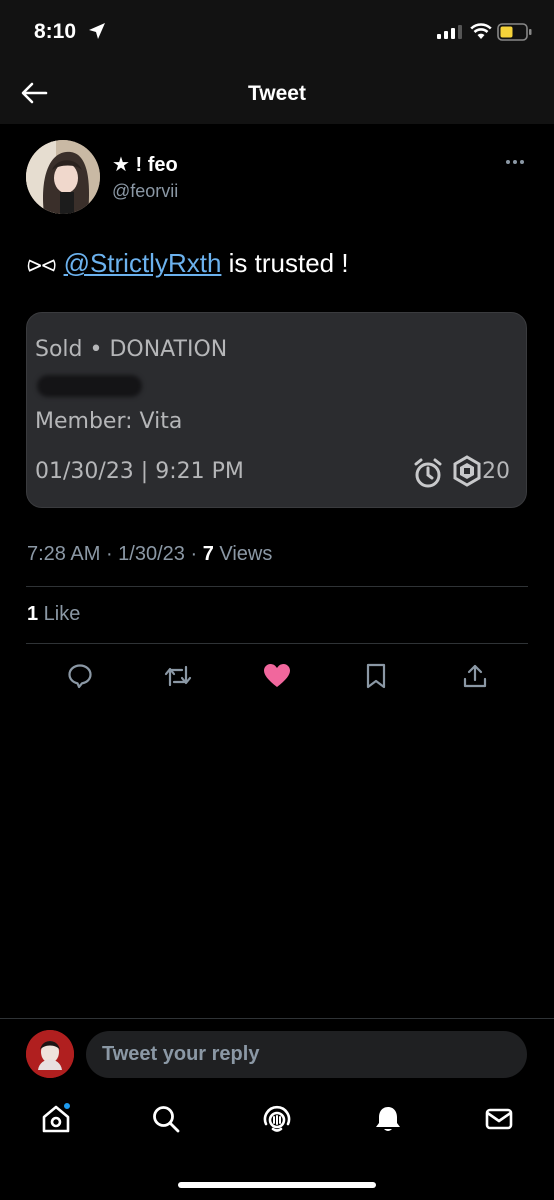 Image resolution: width=554 pixels, height=1200 pixels. I want to click on tweet-text-prefix: ⪧⪦, so click(45, 263).